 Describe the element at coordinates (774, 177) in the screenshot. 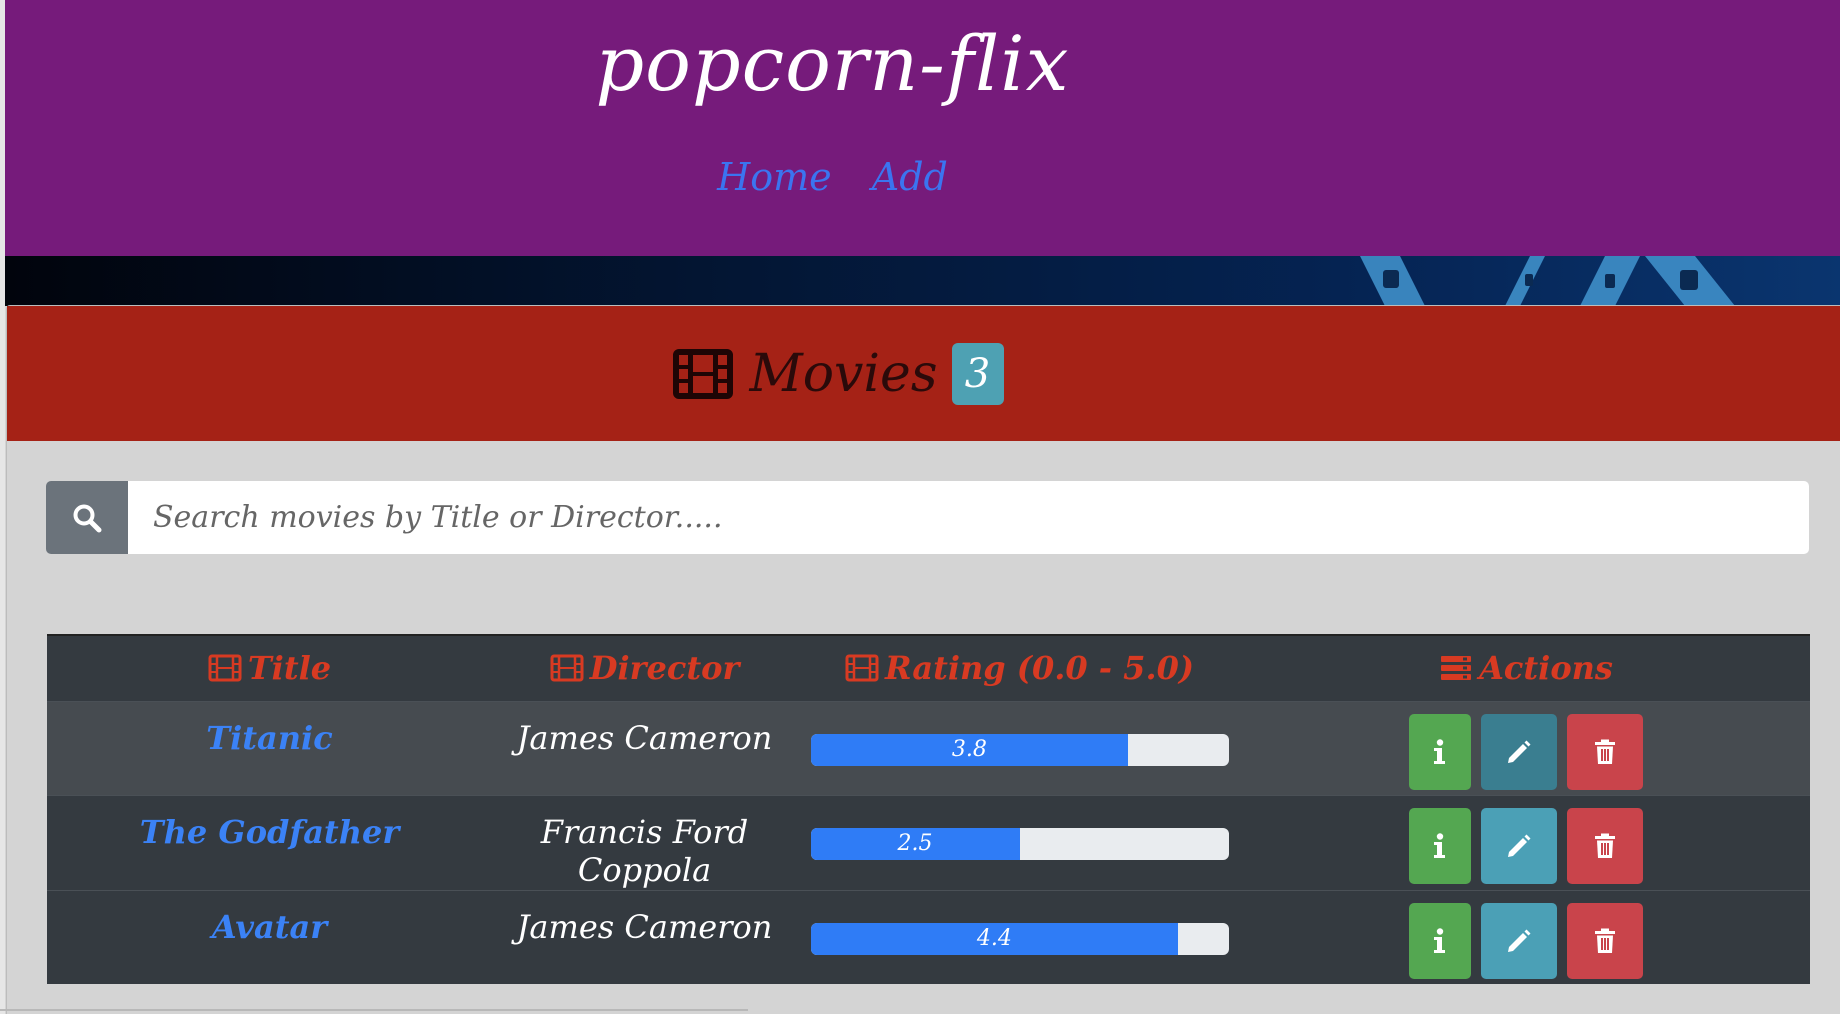

I see `nav-home-link: Home` at that location.